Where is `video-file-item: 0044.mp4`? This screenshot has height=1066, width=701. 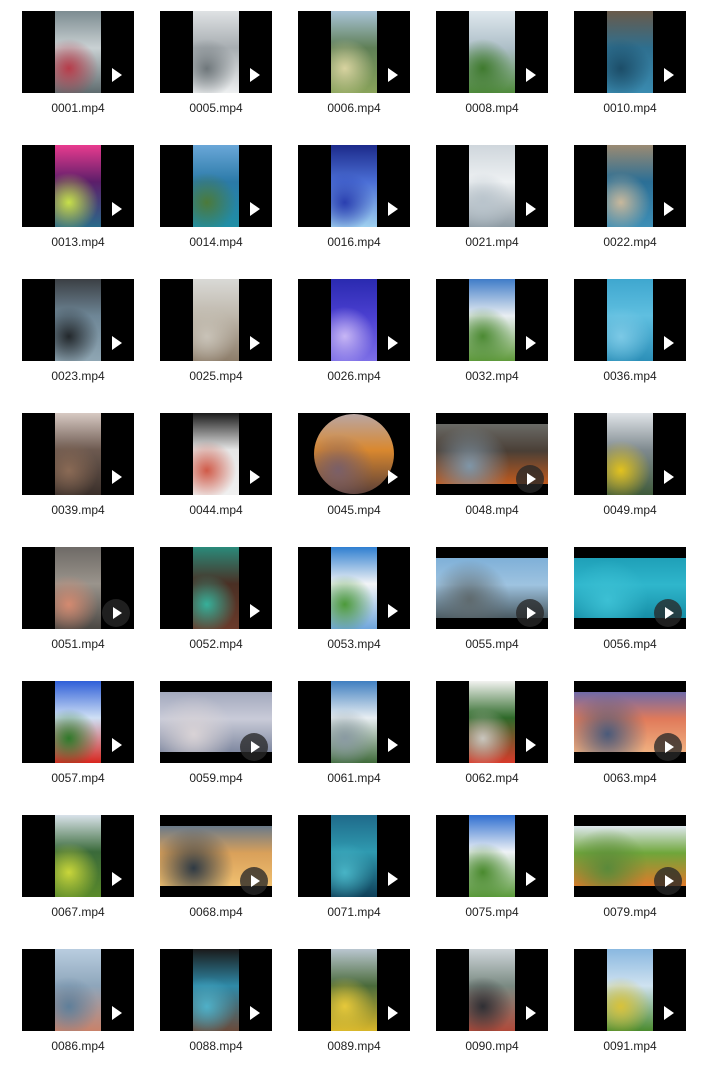
video-file-item: 0044.mp4 is located at coordinates (216, 468).